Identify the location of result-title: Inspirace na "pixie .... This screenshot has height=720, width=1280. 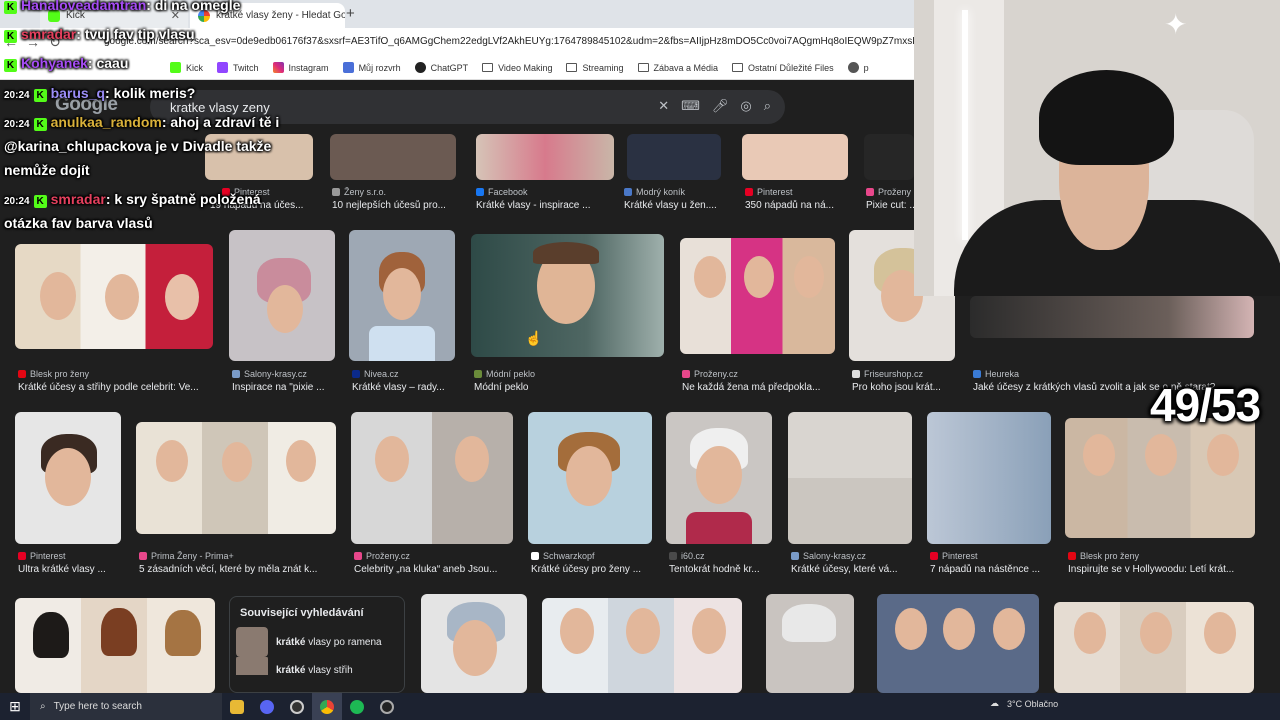
(283, 387).